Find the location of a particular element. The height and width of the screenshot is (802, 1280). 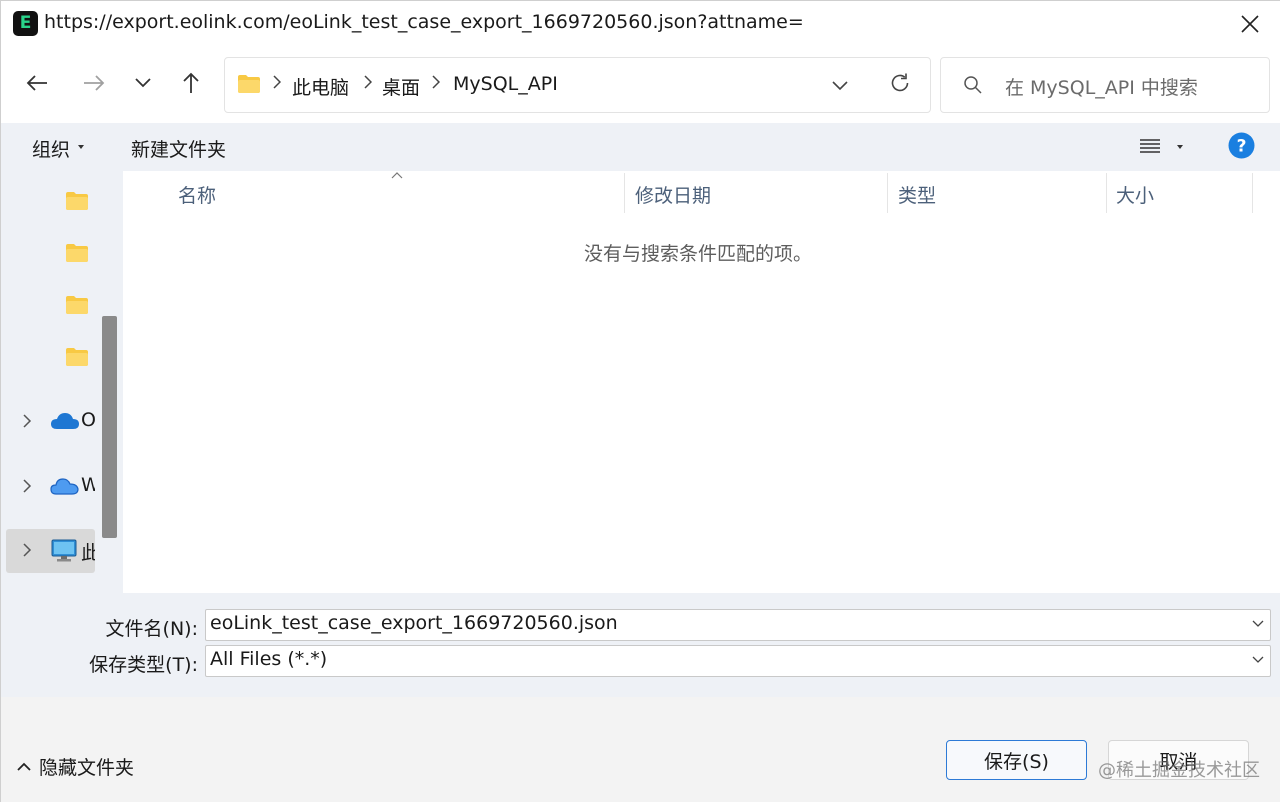

breadcrumb-mysql-api: MySQL_API is located at coordinates (505, 84).